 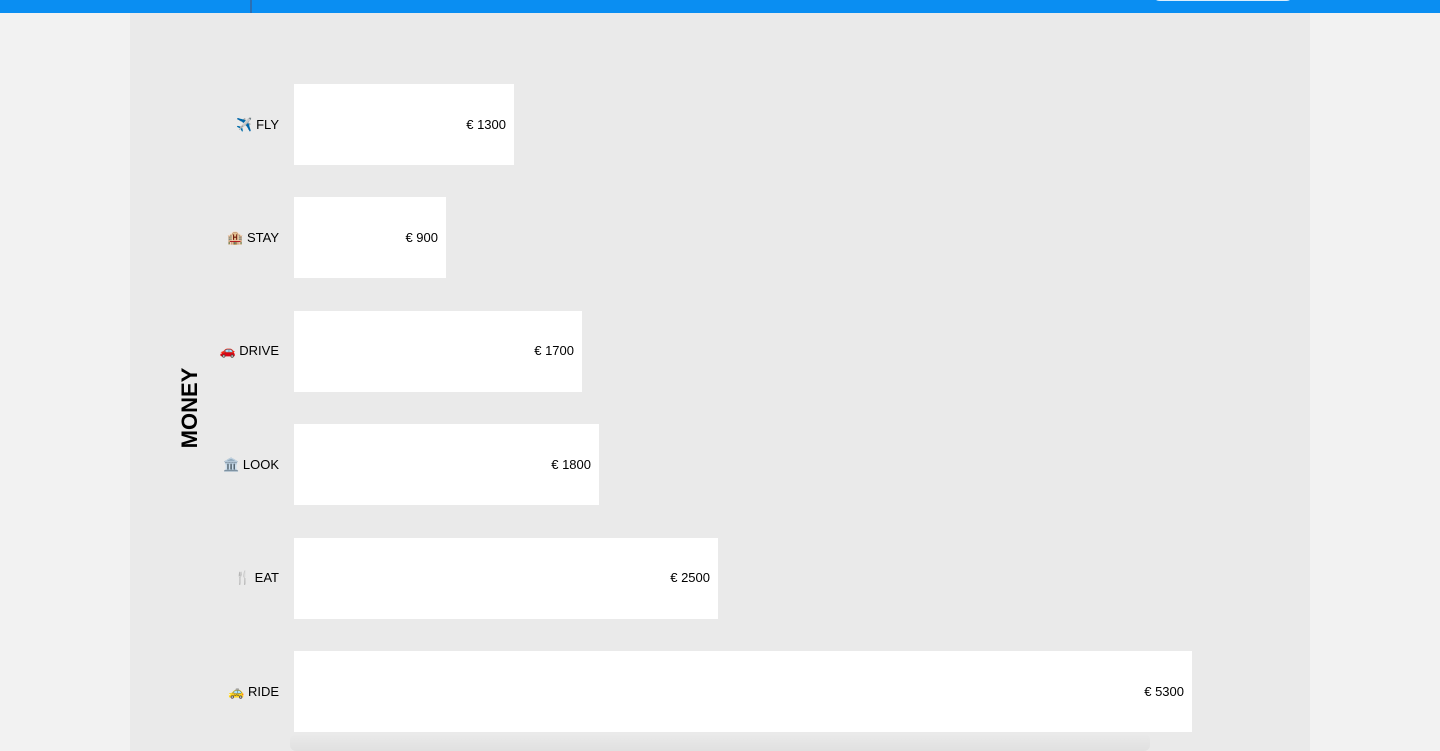 I want to click on category-text: LOOK, so click(x=259, y=464).